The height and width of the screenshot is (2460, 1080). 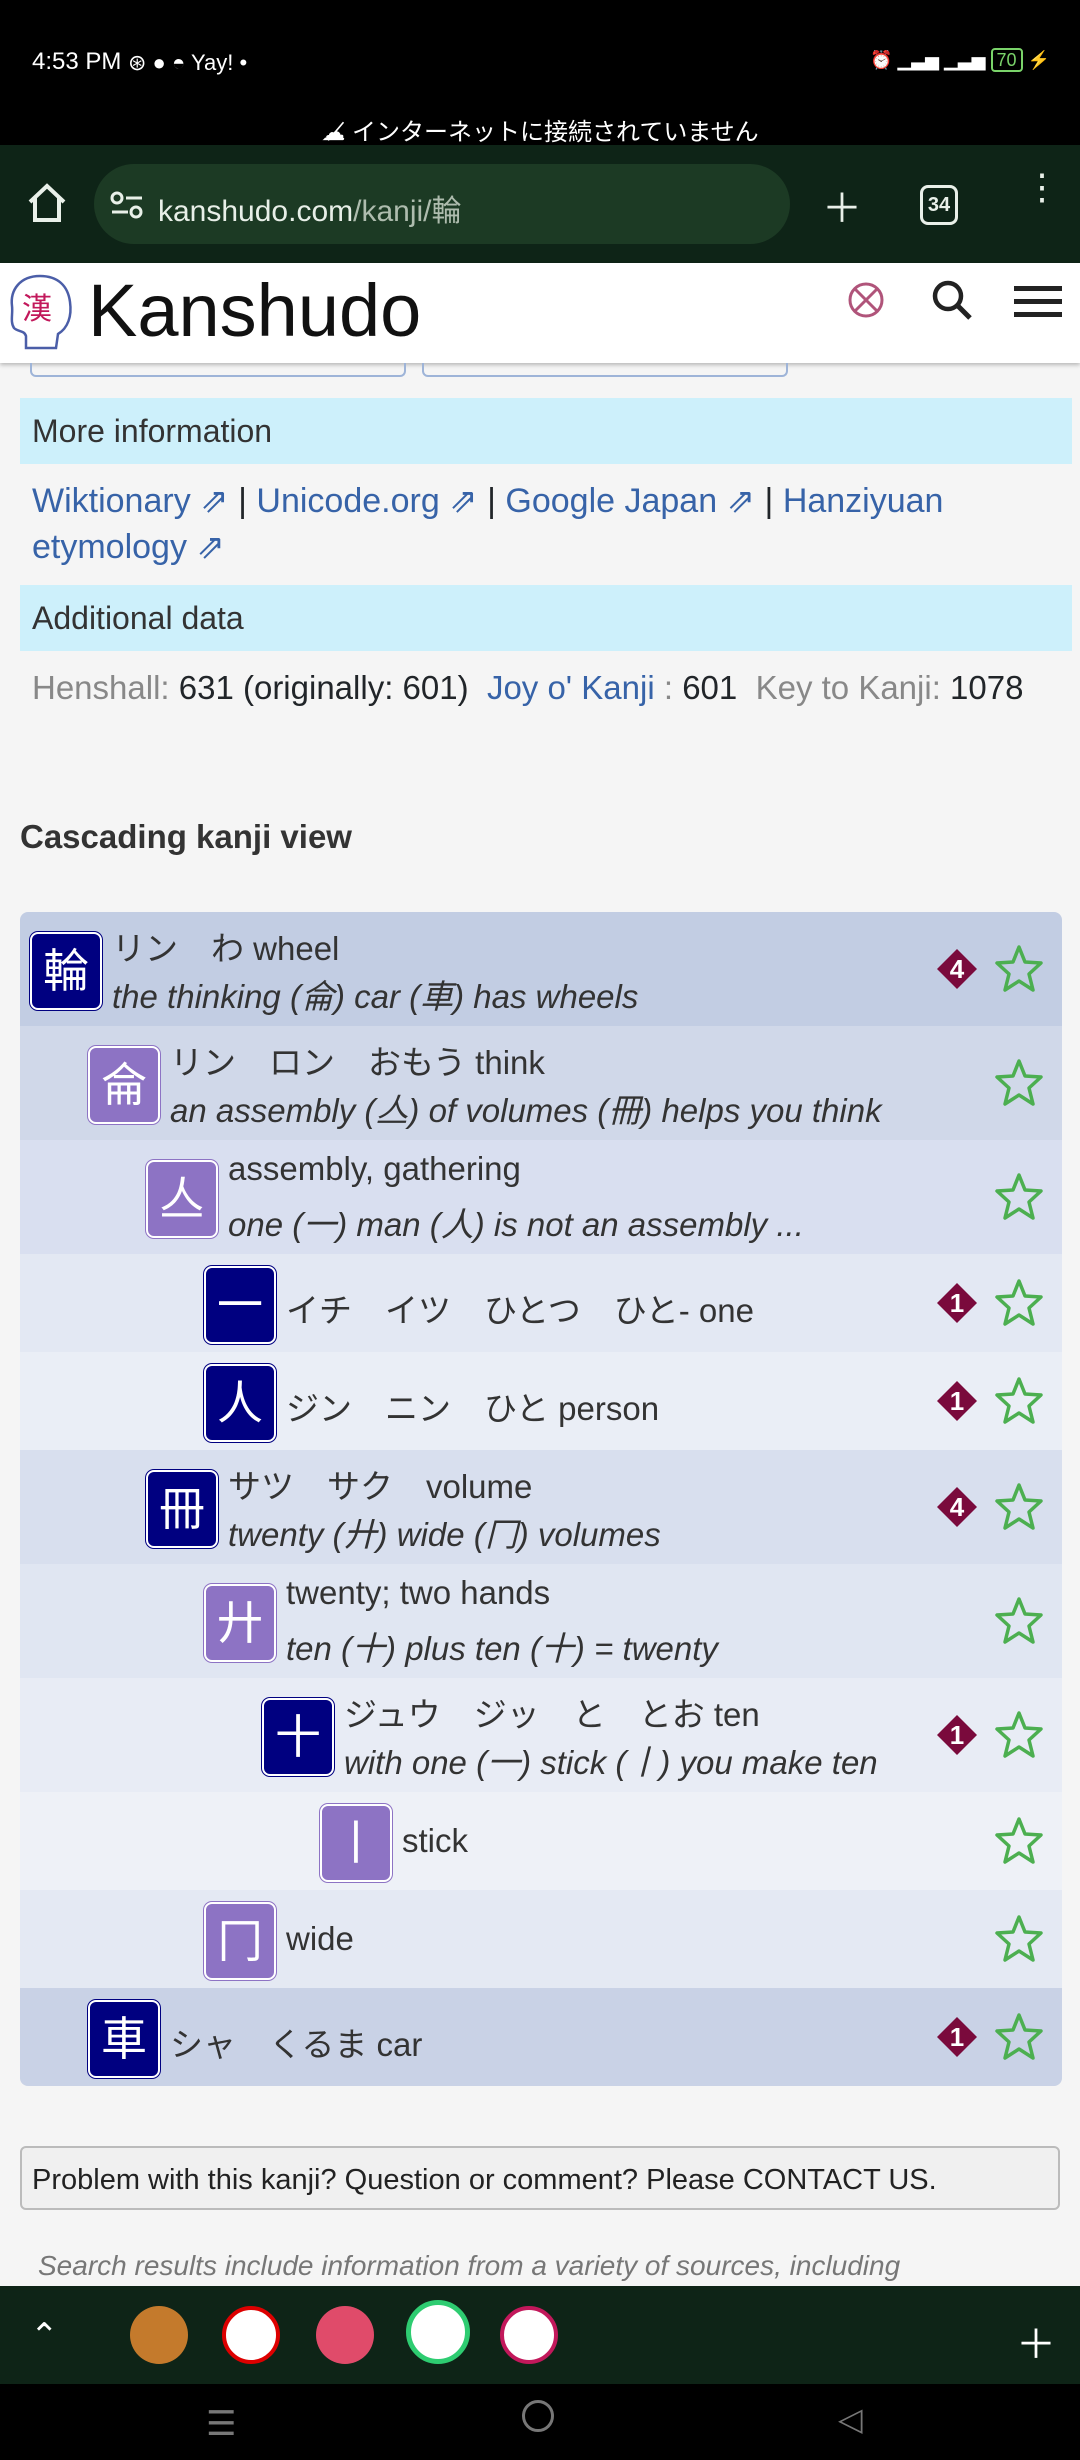 What do you see at coordinates (337, 132) in the screenshot?
I see `cloud-off-icon: ☁̸` at bounding box center [337, 132].